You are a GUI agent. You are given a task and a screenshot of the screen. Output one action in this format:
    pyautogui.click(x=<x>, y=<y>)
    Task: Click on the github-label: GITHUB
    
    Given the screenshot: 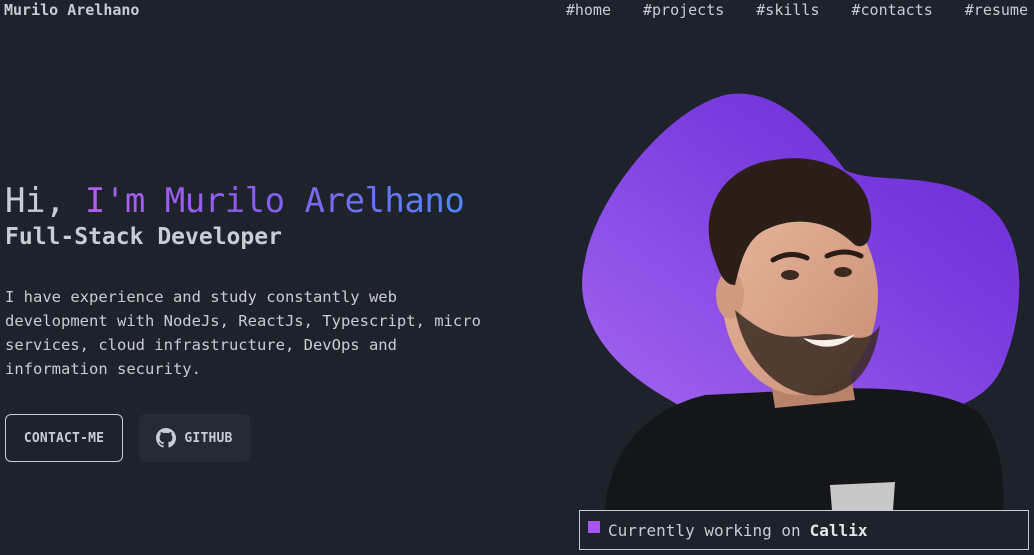 What is the action you would take?
    pyautogui.click(x=208, y=438)
    